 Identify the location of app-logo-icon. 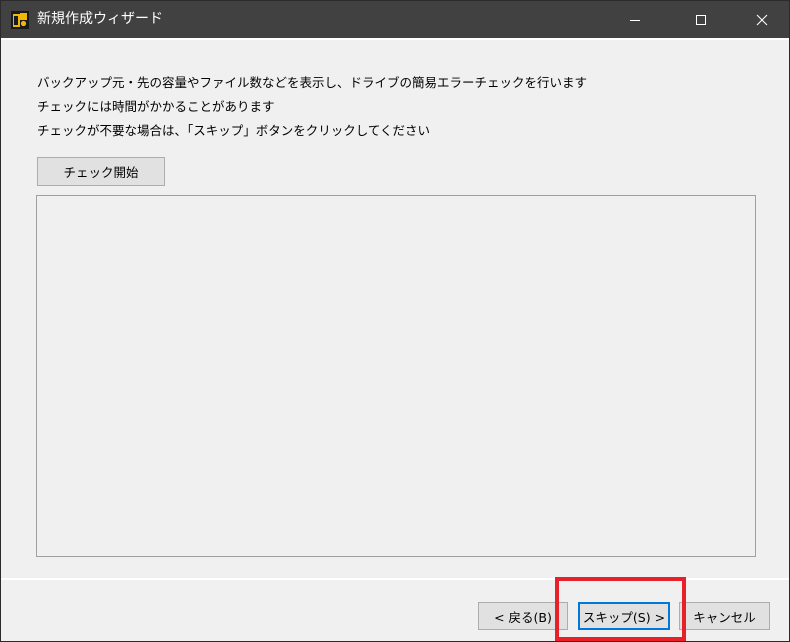
(20, 20).